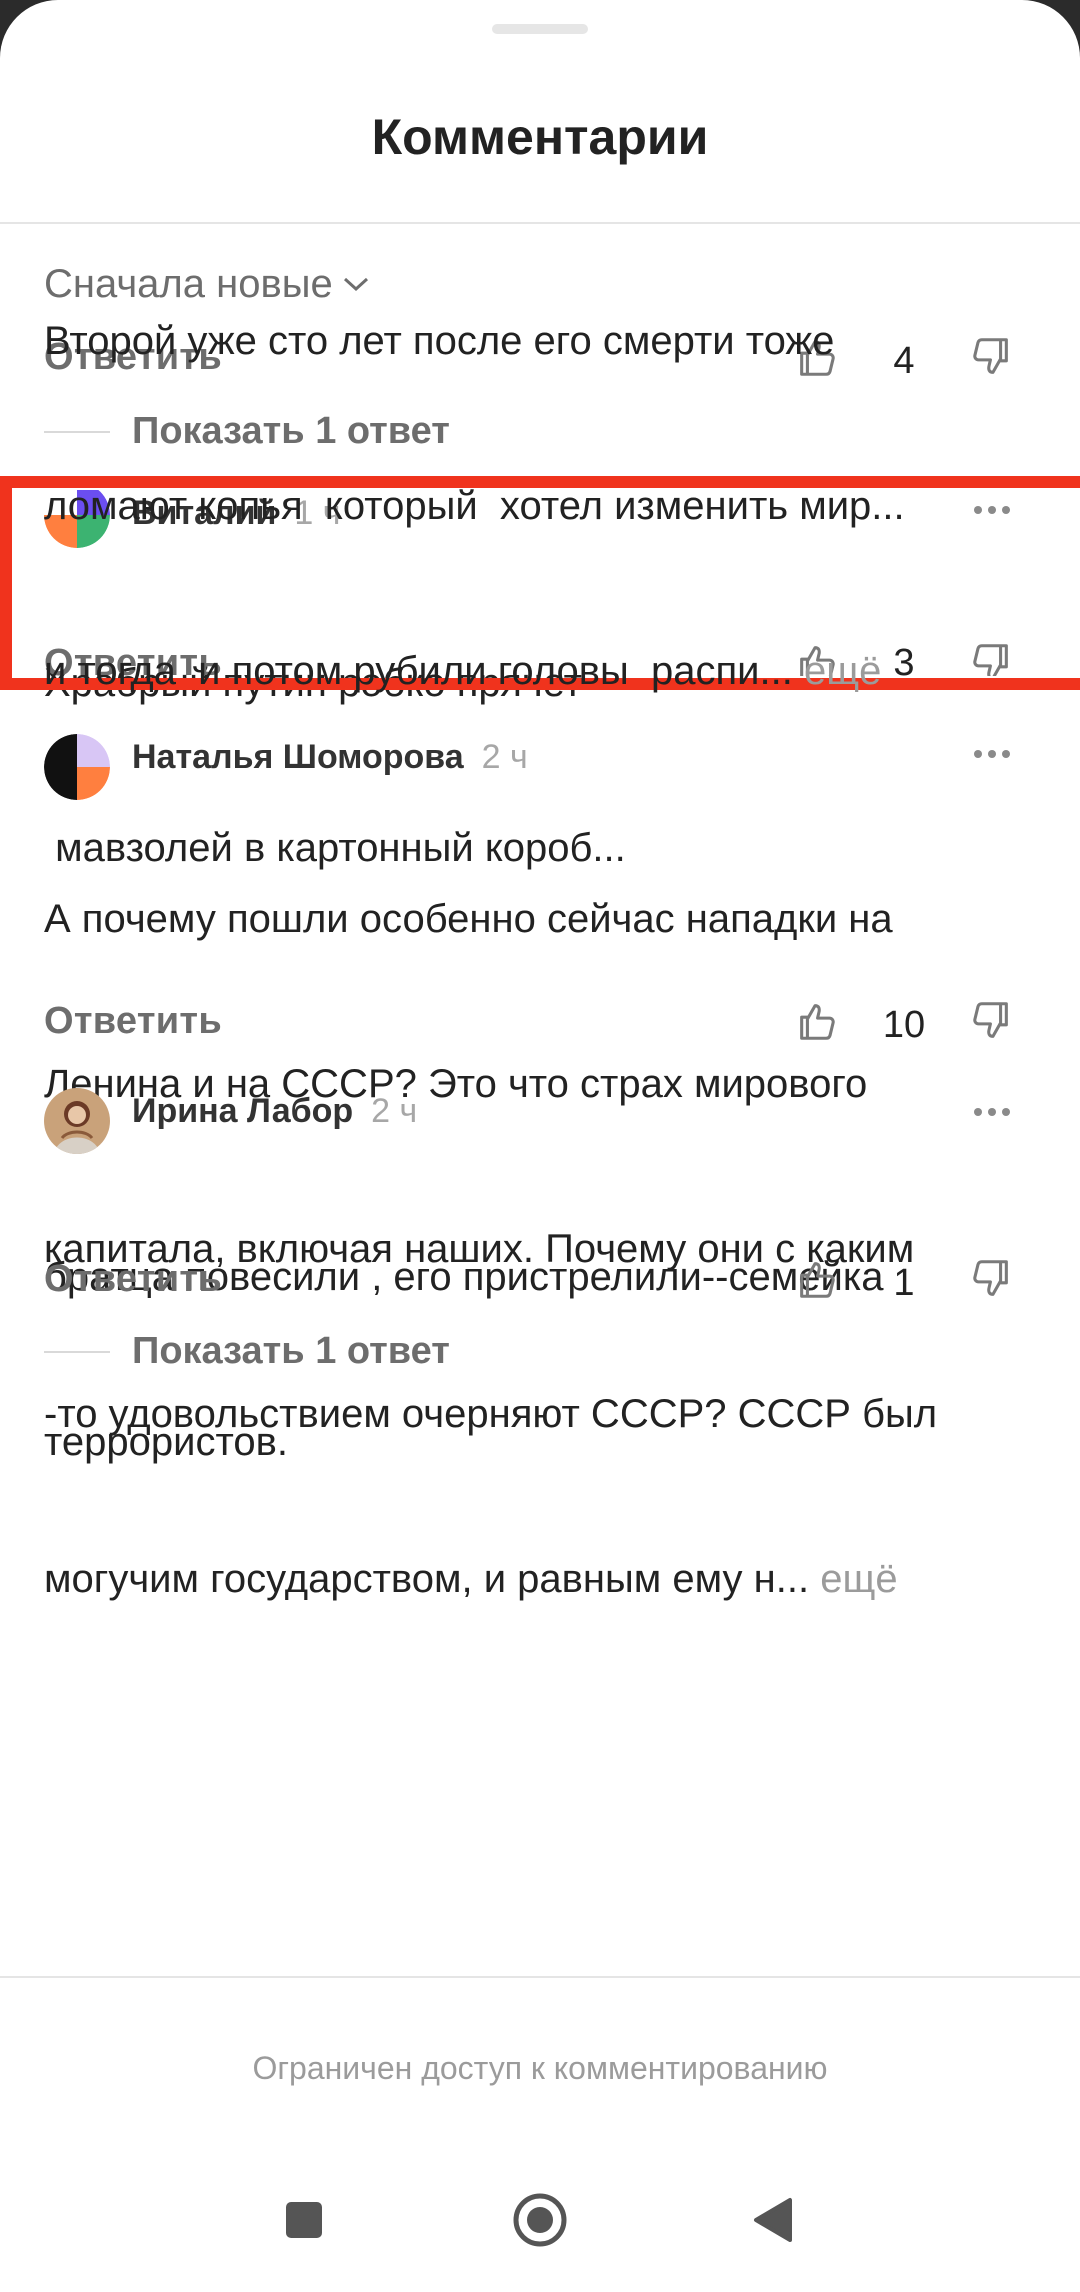 This screenshot has width=1080, height=2292. Describe the element at coordinates (242, 1111) in the screenshot. I see `author-name: Ирина Лабор` at that location.